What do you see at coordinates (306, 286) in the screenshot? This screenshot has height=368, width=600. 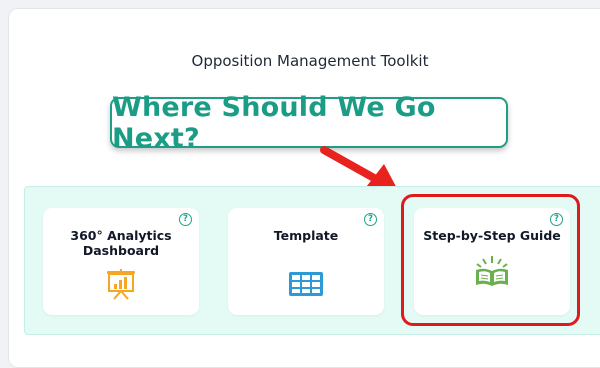 I see `table-grid-icon` at bounding box center [306, 286].